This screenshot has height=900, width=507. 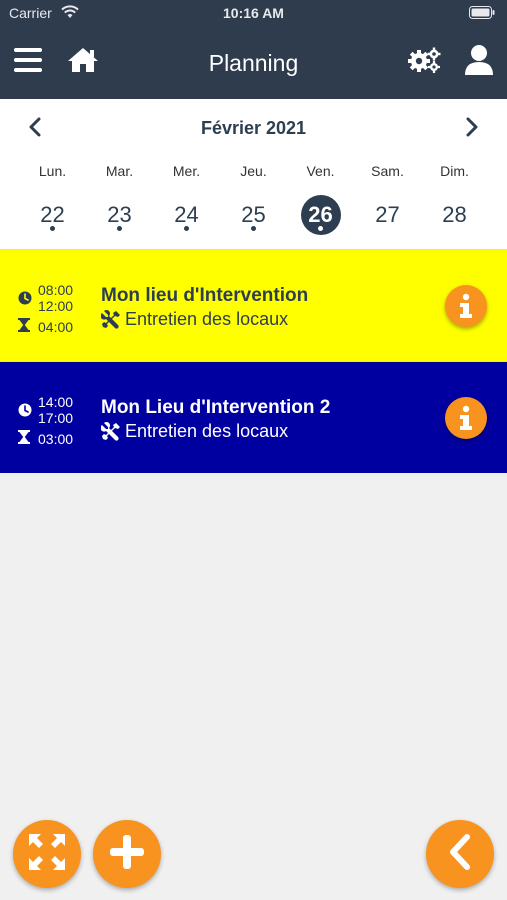 I want to click on day-number: 23, so click(x=120, y=215).